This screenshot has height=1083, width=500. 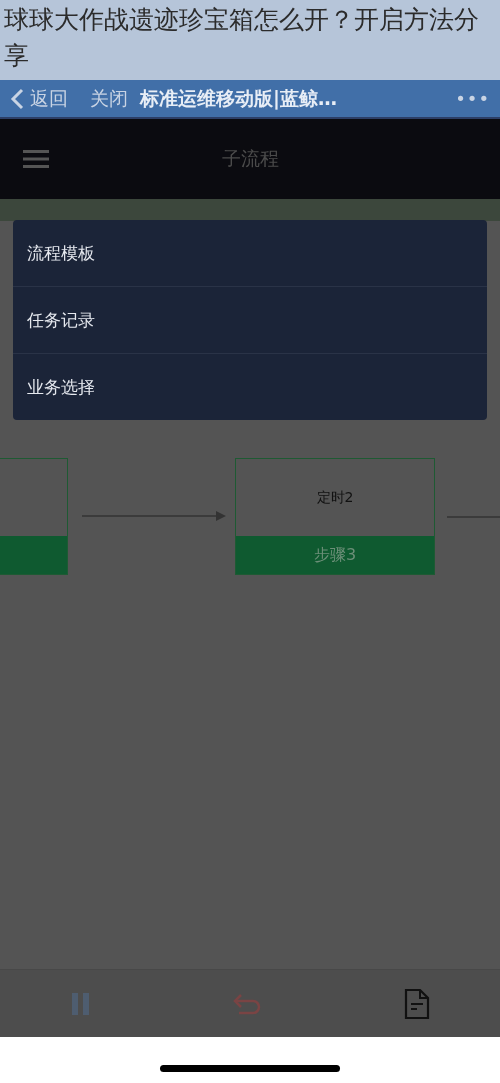 What do you see at coordinates (109, 98) in the screenshot?
I see `close-button: 关闭` at bounding box center [109, 98].